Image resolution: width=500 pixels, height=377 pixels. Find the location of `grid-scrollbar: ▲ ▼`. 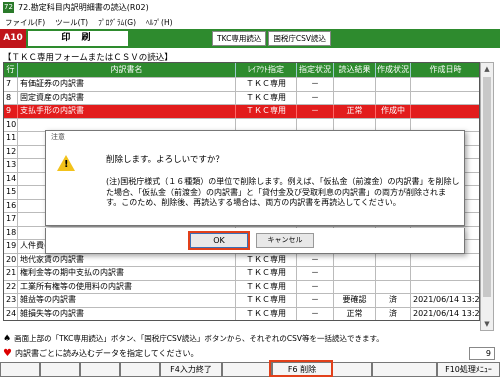

grid-scrollbar: ▲ ▼ is located at coordinates (487, 196).